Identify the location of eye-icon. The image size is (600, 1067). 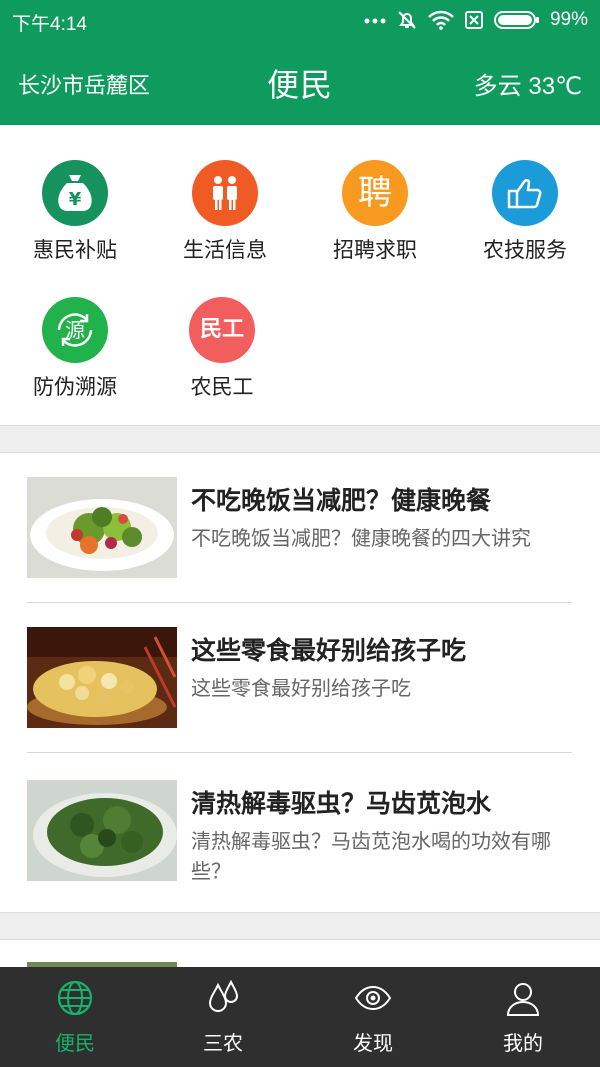
(373, 998).